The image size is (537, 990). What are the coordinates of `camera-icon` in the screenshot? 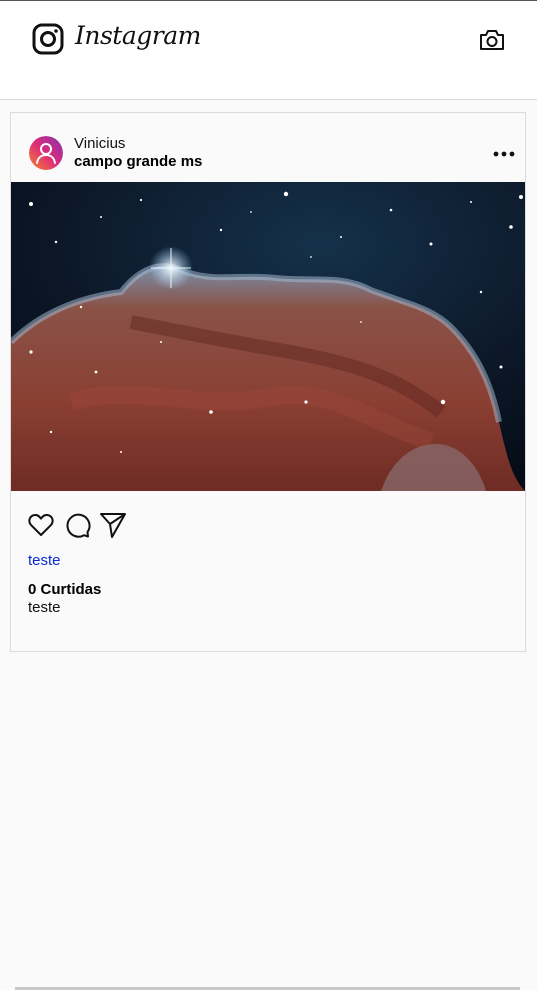 It's located at (492, 40).